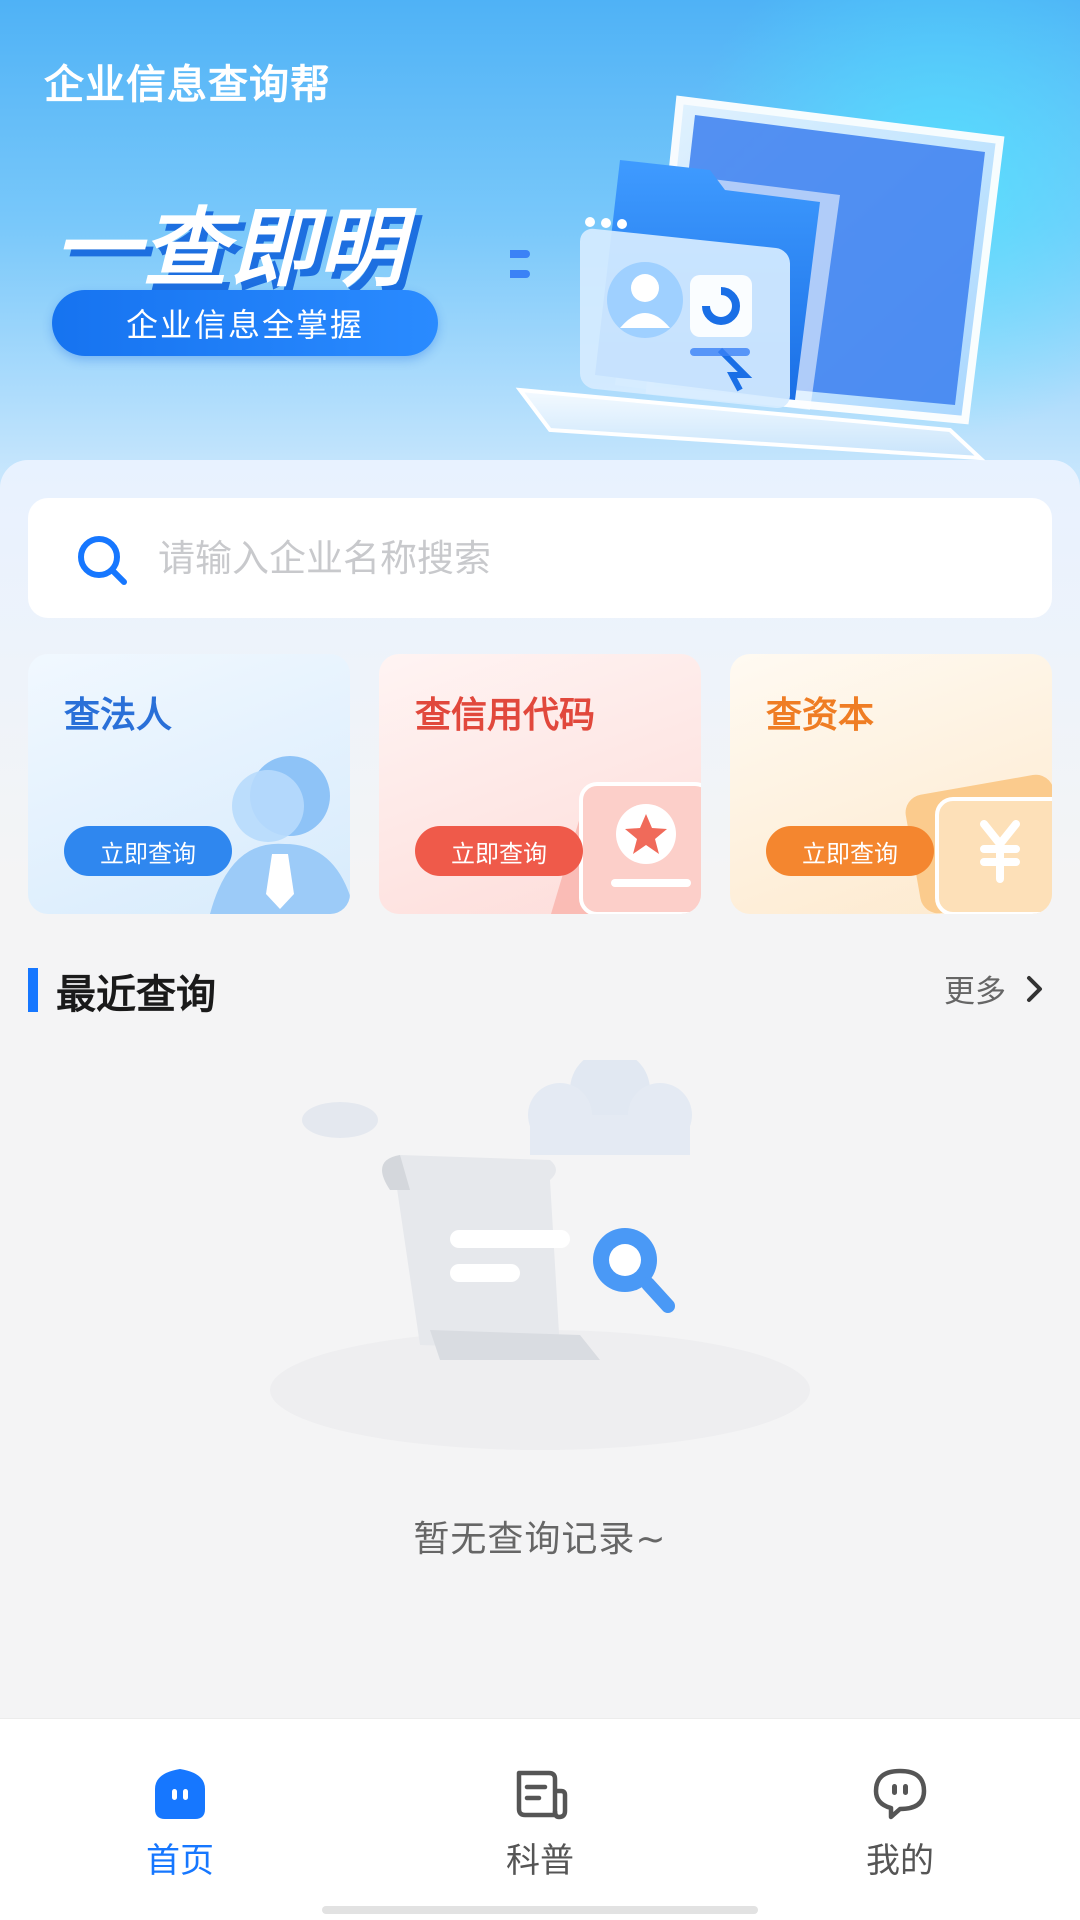  I want to click on card-credit-code: 查信用代码 立即查询, so click(540, 784).